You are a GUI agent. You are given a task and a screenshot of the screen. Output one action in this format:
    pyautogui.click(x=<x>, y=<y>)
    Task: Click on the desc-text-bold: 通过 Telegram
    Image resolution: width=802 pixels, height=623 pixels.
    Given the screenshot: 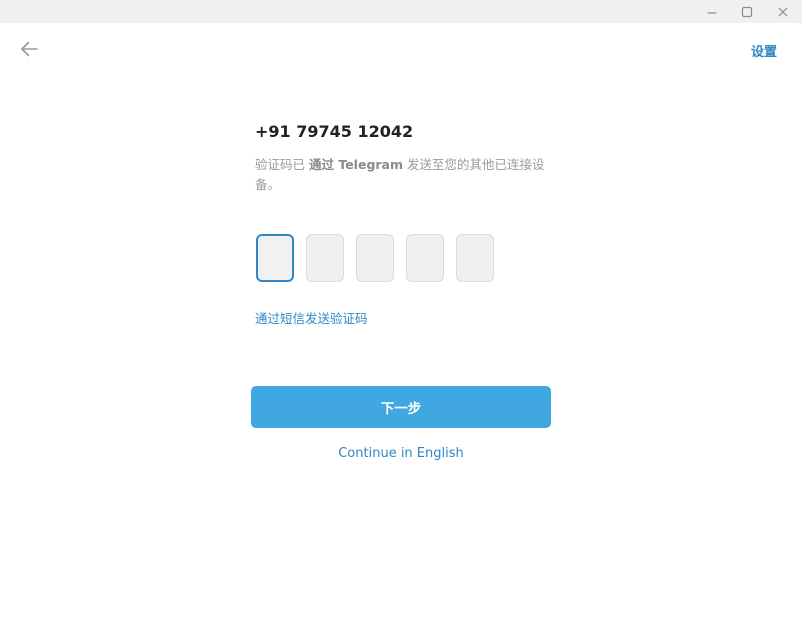 What is the action you would take?
    pyautogui.click(x=356, y=164)
    